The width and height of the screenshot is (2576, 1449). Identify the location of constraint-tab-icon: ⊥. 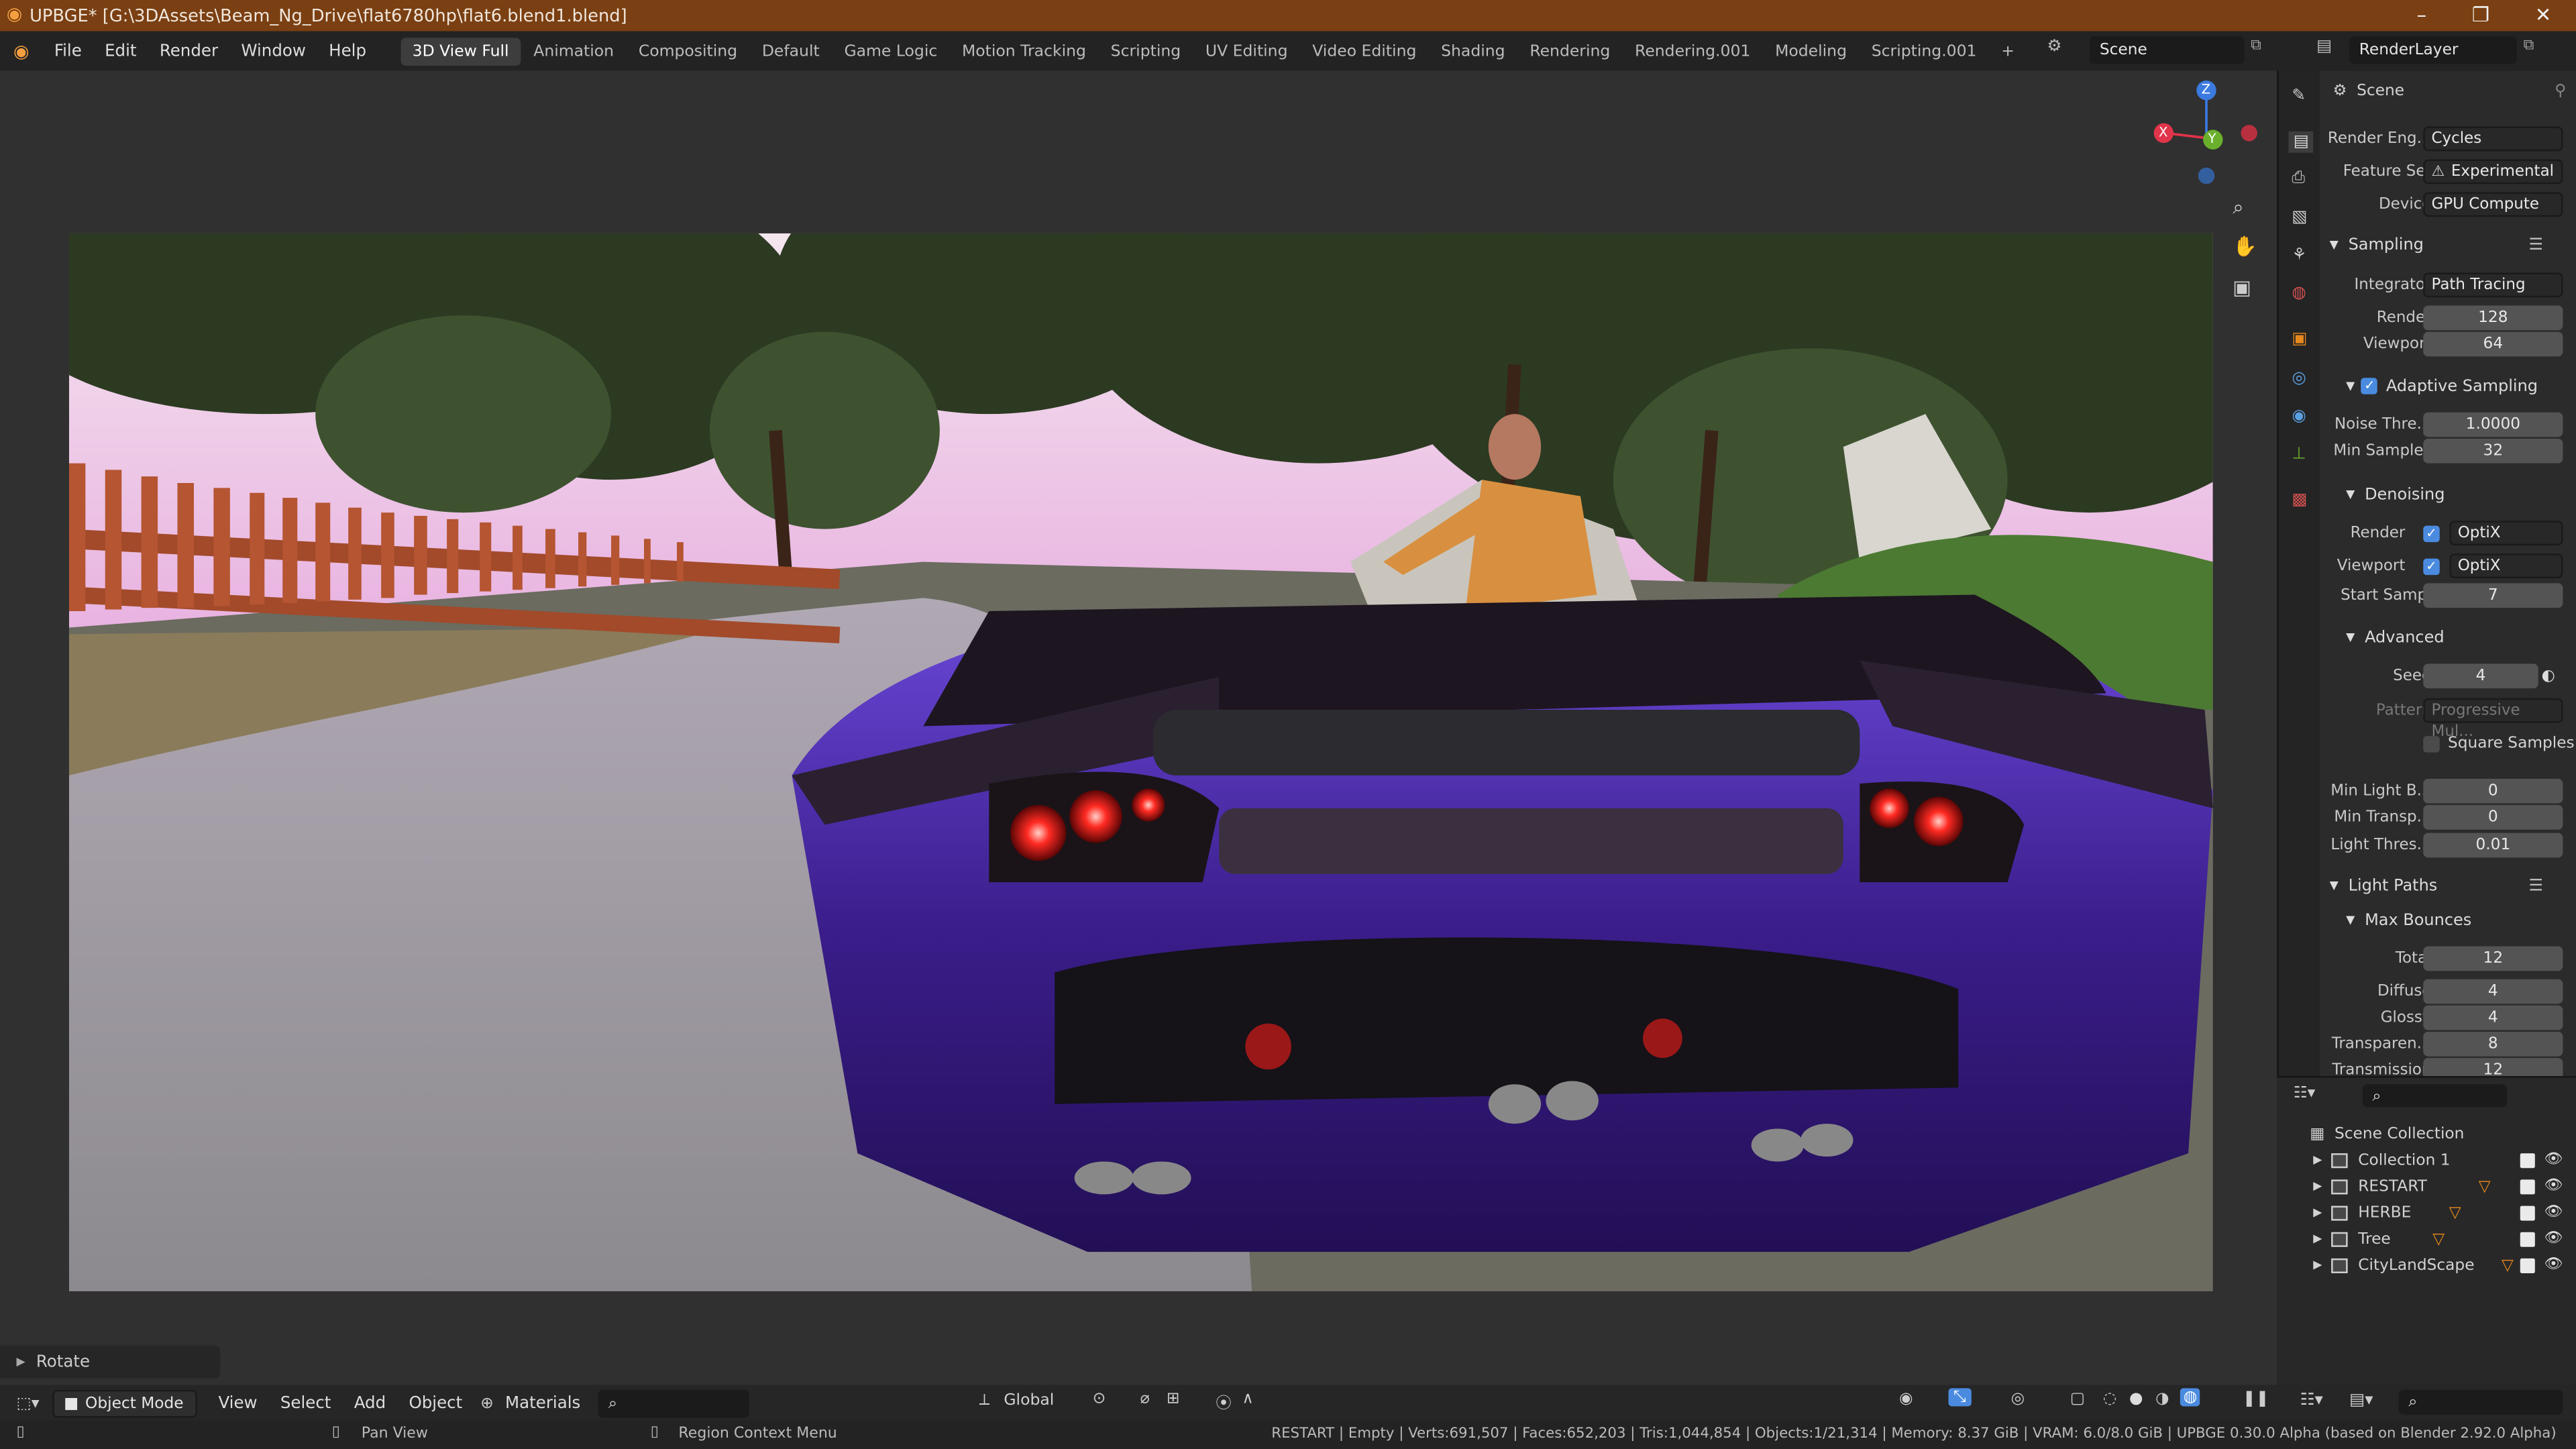
(2299, 454).